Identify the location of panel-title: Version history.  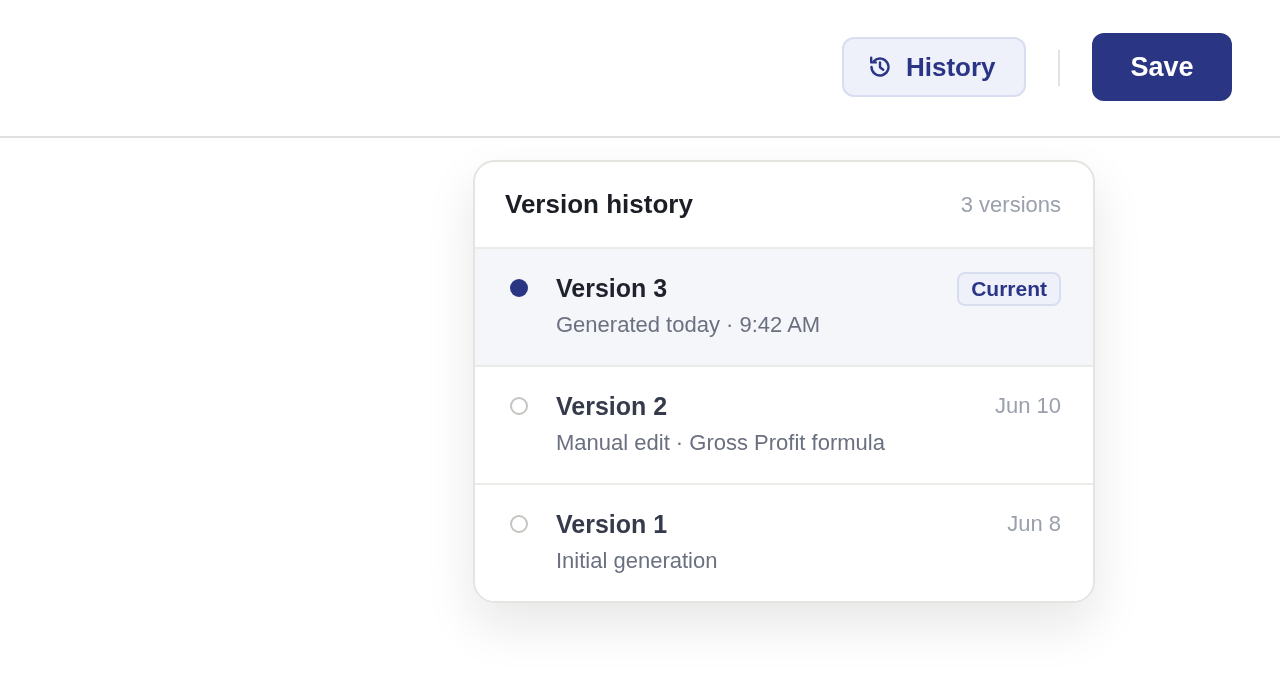
(599, 204).